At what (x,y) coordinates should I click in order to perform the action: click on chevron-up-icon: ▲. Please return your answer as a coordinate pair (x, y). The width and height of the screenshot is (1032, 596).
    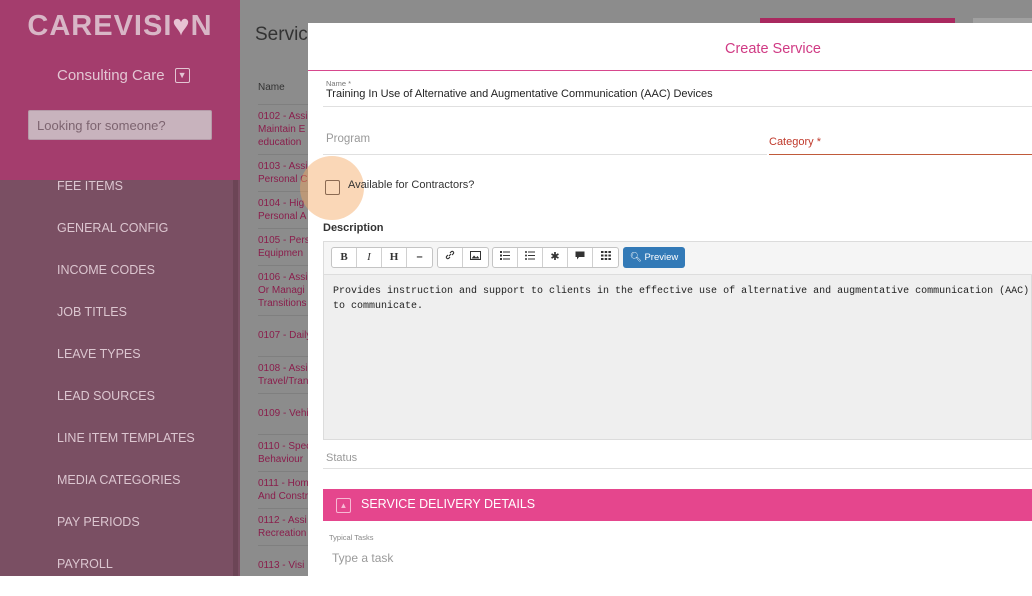
    Looking at the image, I should click on (343, 505).